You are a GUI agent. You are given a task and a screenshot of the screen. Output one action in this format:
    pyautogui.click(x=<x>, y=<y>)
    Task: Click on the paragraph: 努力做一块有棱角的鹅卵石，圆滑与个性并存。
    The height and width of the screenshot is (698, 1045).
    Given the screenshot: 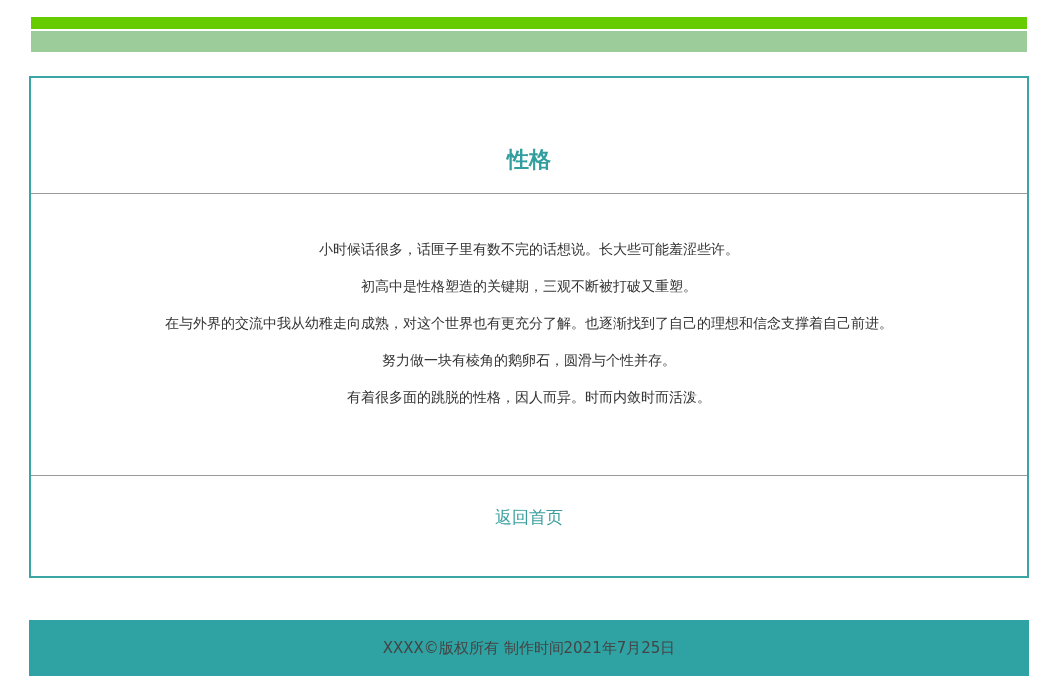 What is the action you would take?
    pyautogui.click(x=529, y=360)
    